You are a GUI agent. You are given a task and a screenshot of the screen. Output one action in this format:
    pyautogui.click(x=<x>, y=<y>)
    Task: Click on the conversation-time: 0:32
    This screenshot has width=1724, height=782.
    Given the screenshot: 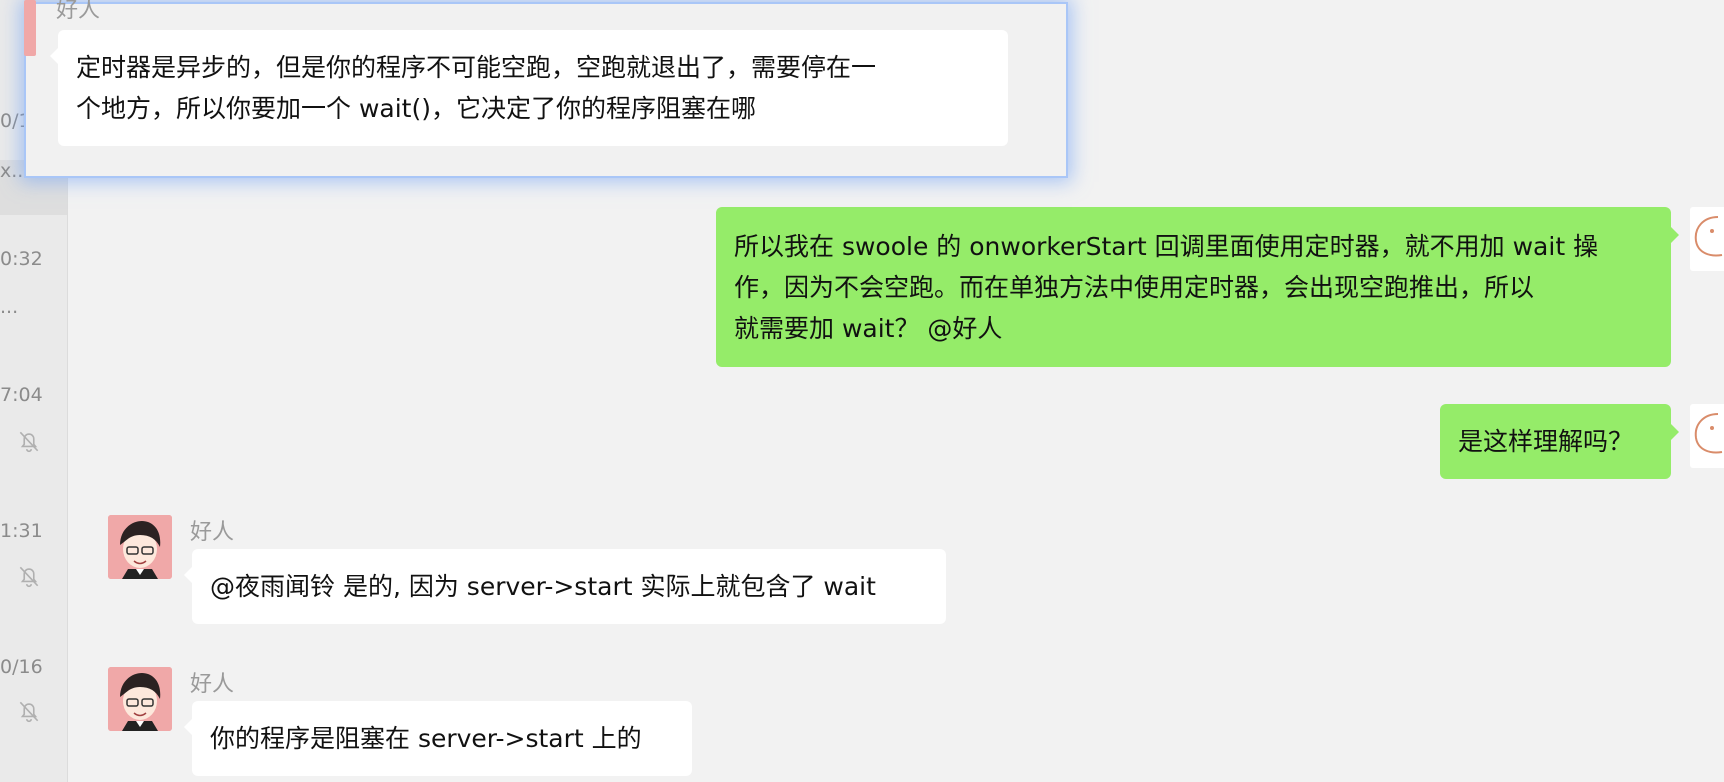 What is the action you would take?
    pyautogui.click(x=21, y=259)
    